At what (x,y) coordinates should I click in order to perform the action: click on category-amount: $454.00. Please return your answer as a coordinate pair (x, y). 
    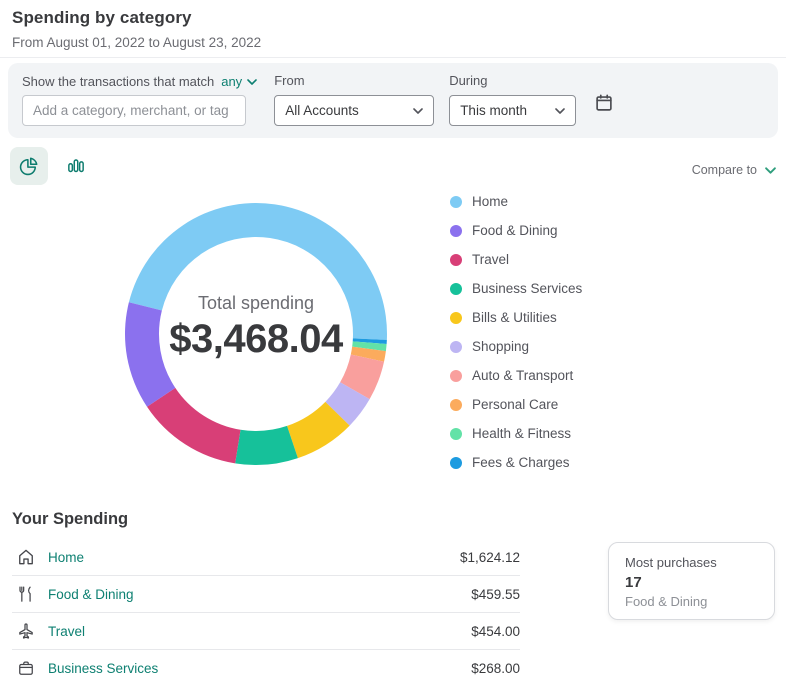
    Looking at the image, I should click on (495, 631).